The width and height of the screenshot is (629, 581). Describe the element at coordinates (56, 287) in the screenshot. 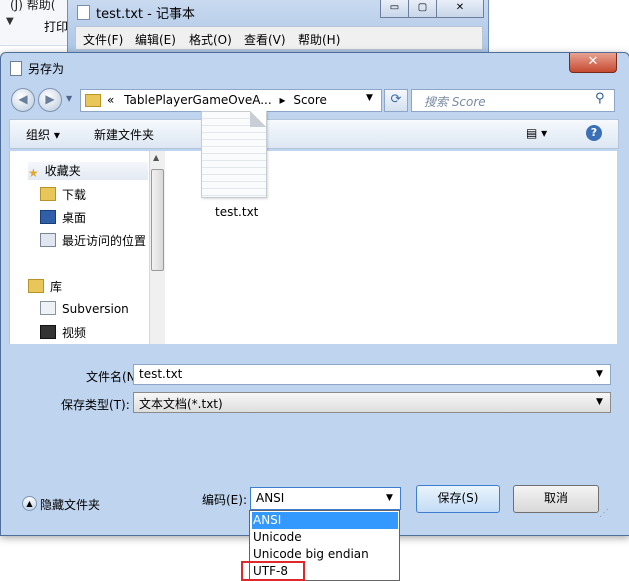

I see `nav-libraries-label: 库` at that location.